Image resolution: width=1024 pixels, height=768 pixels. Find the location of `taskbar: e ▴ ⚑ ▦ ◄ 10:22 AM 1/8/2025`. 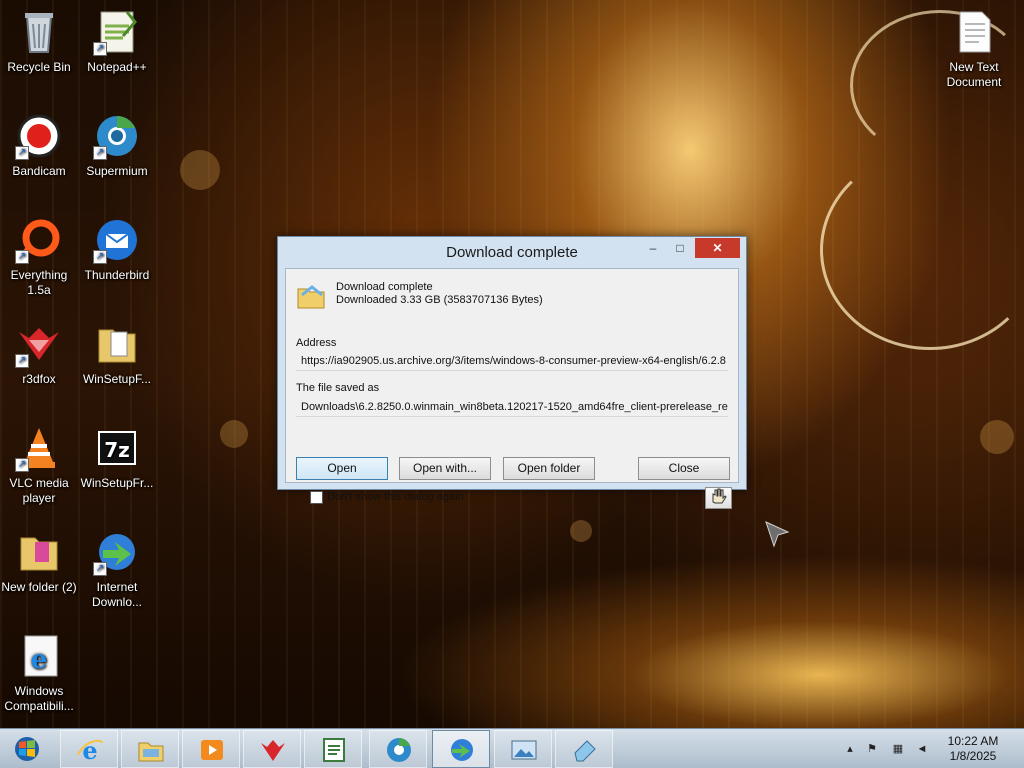

taskbar: e ▴ ⚑ ▦ ◄ 10:22 AM 1/8/2025 is located at coordinates (512, 748).